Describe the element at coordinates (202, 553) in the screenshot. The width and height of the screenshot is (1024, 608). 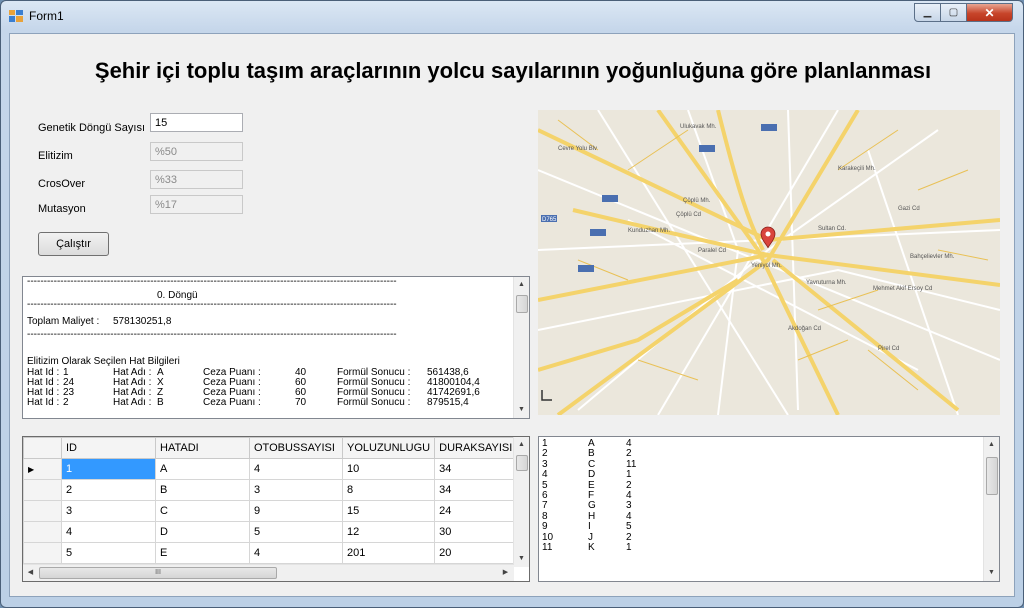
I see `table-cell: E` at that location.